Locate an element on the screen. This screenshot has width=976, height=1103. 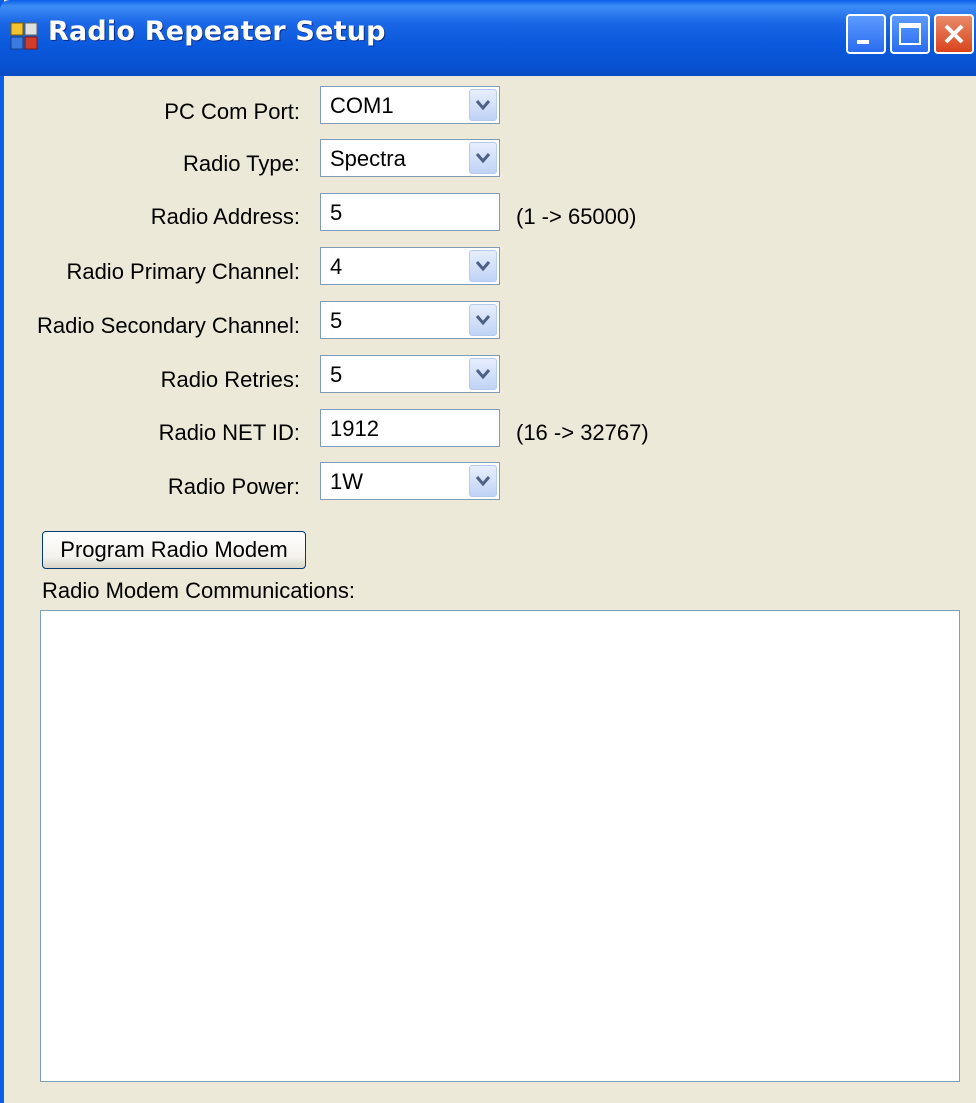
secondary-channel-dropdown-button is located at coordinates (483, 320).